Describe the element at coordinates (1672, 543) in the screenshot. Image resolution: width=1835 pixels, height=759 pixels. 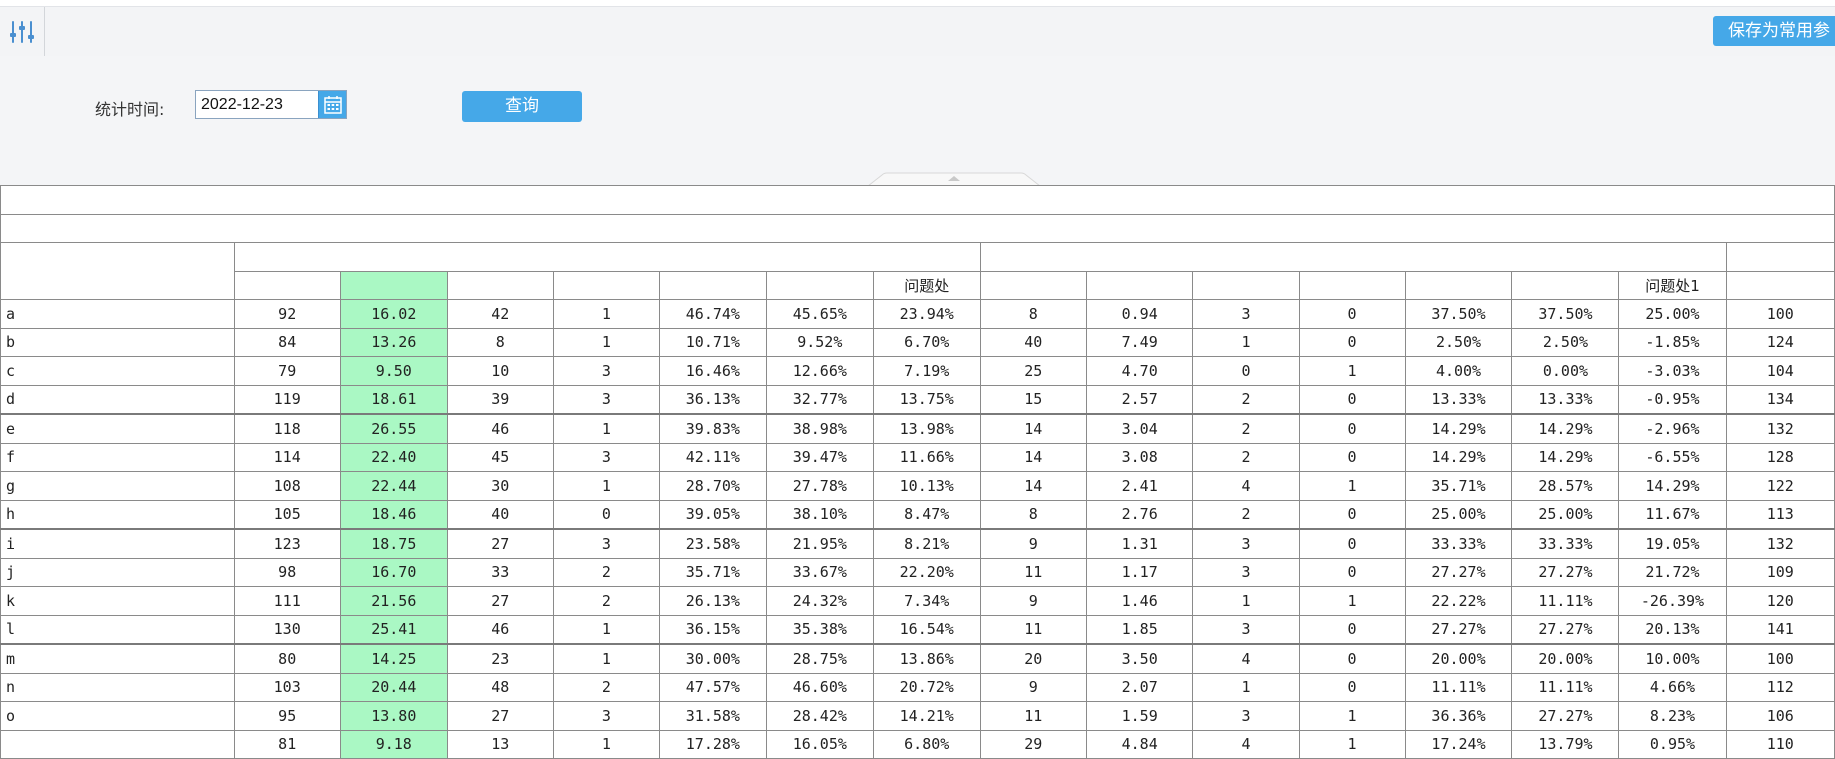
I see `table-cell: 19.05%` at that location.